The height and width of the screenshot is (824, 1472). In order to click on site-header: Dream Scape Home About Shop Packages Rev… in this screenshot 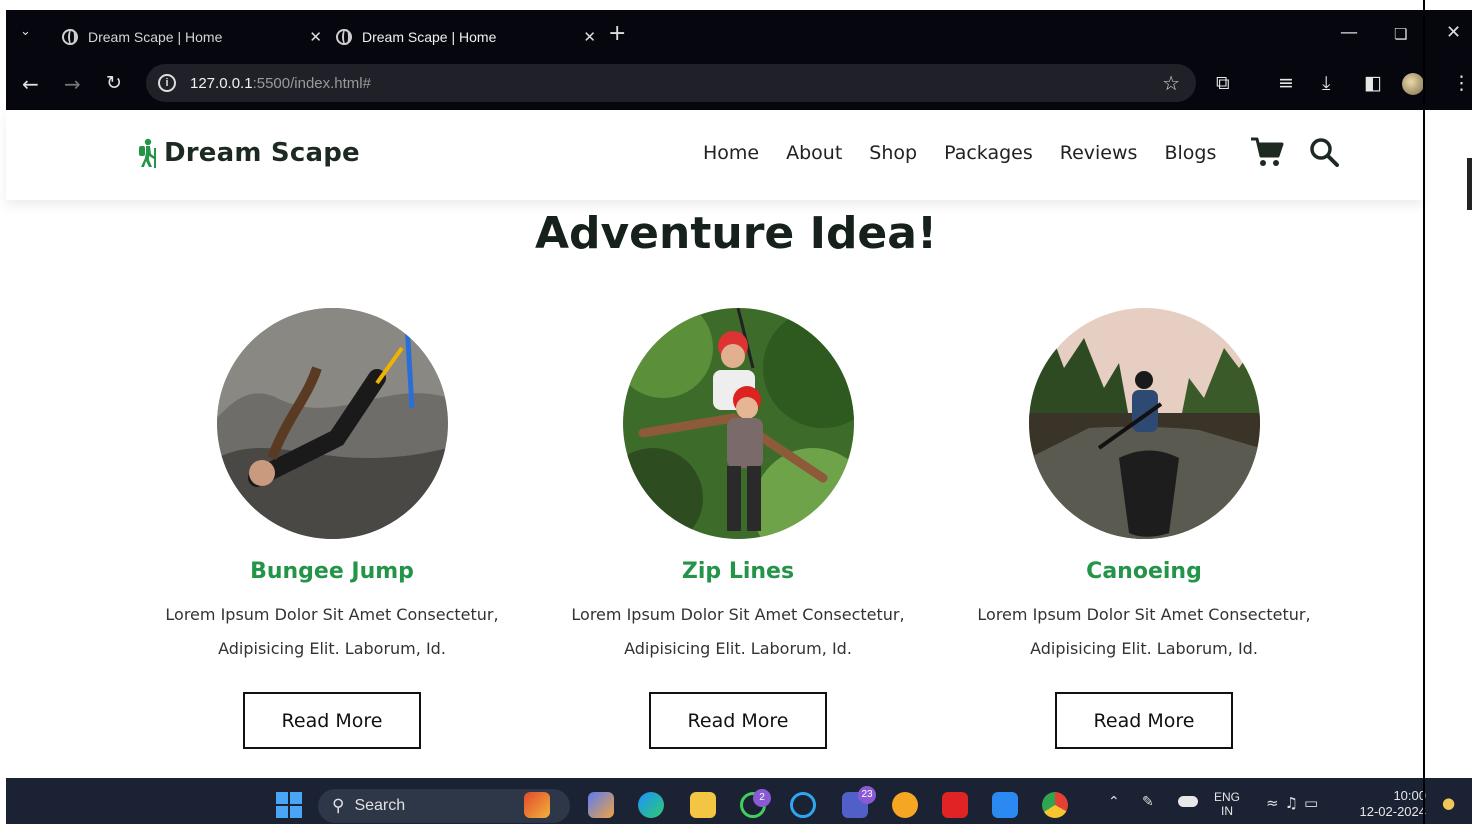, I will do `click(714, 155)`.